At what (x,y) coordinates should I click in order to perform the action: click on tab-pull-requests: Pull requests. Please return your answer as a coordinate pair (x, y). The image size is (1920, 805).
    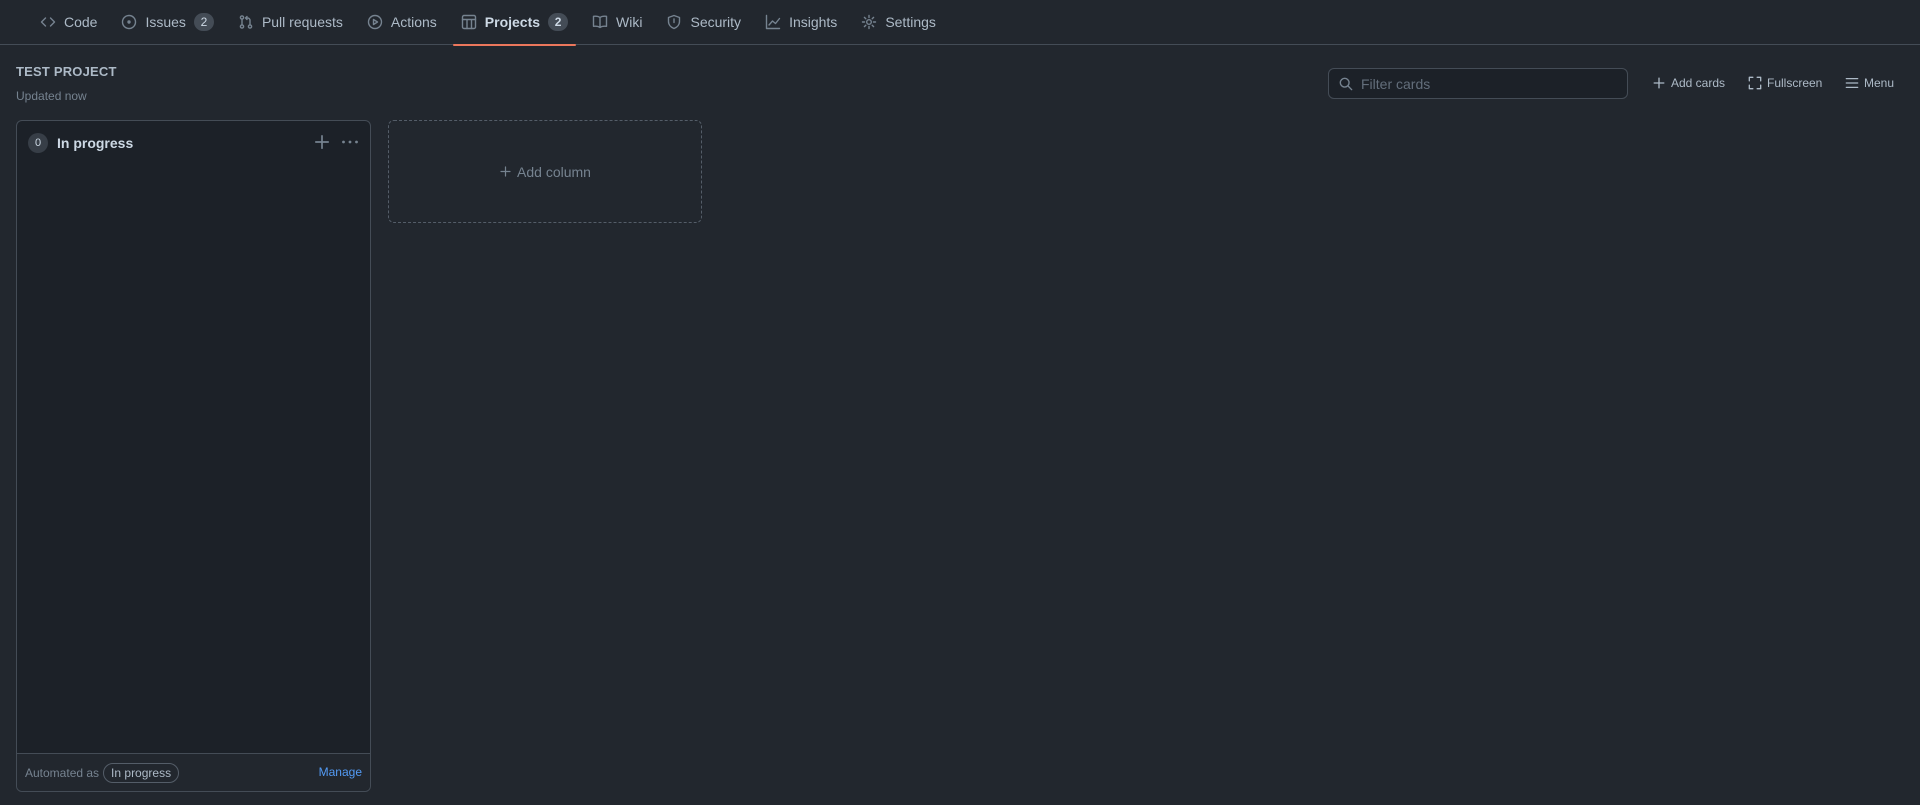
    Looking at the image, I should click on (290, 22).